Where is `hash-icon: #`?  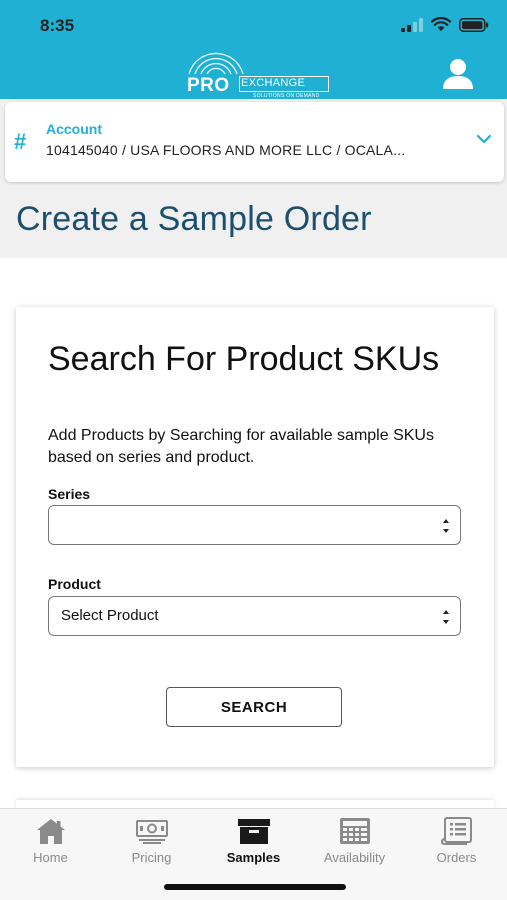 hash-icon: # is located at coordinates (20, 141).